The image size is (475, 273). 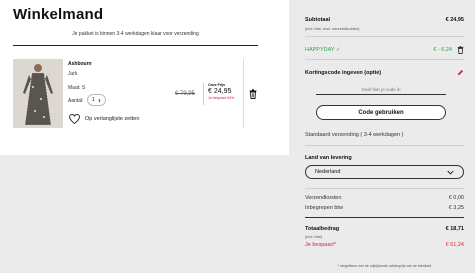 I want to click on price-label: Onze Prijs, so click(x=217, y=85).